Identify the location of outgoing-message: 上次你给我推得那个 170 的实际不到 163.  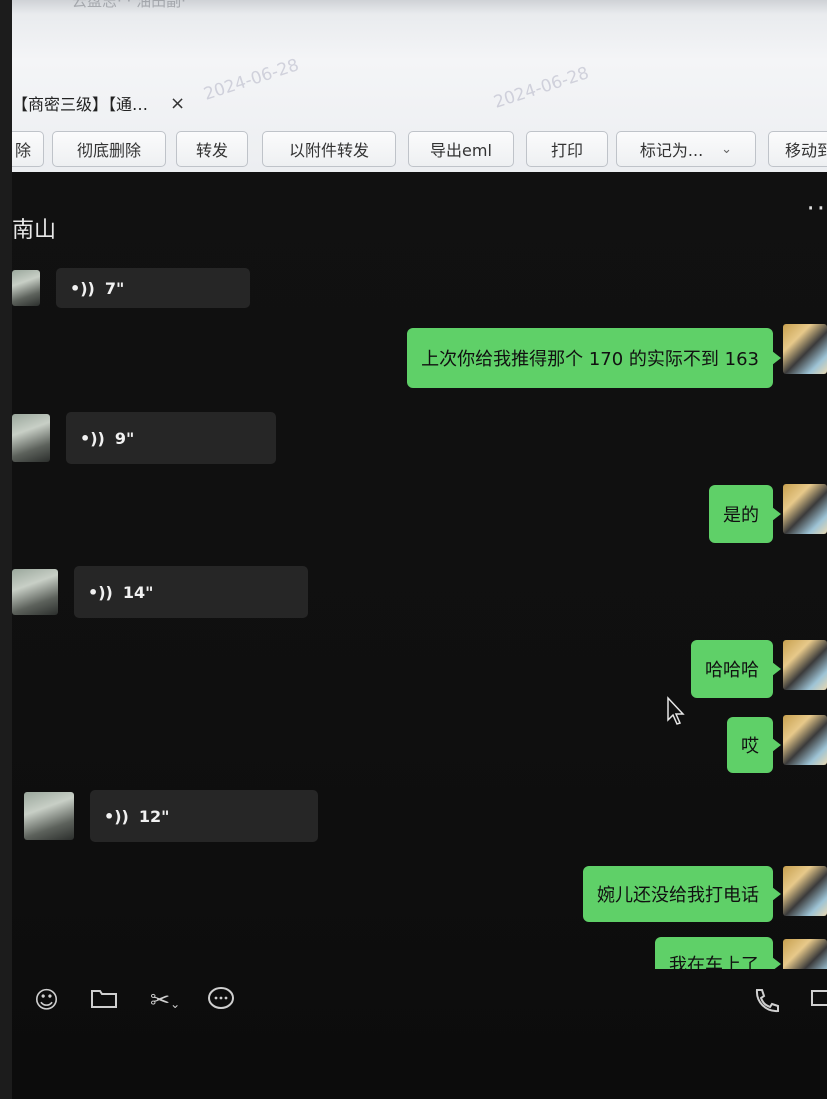
(594, 358).